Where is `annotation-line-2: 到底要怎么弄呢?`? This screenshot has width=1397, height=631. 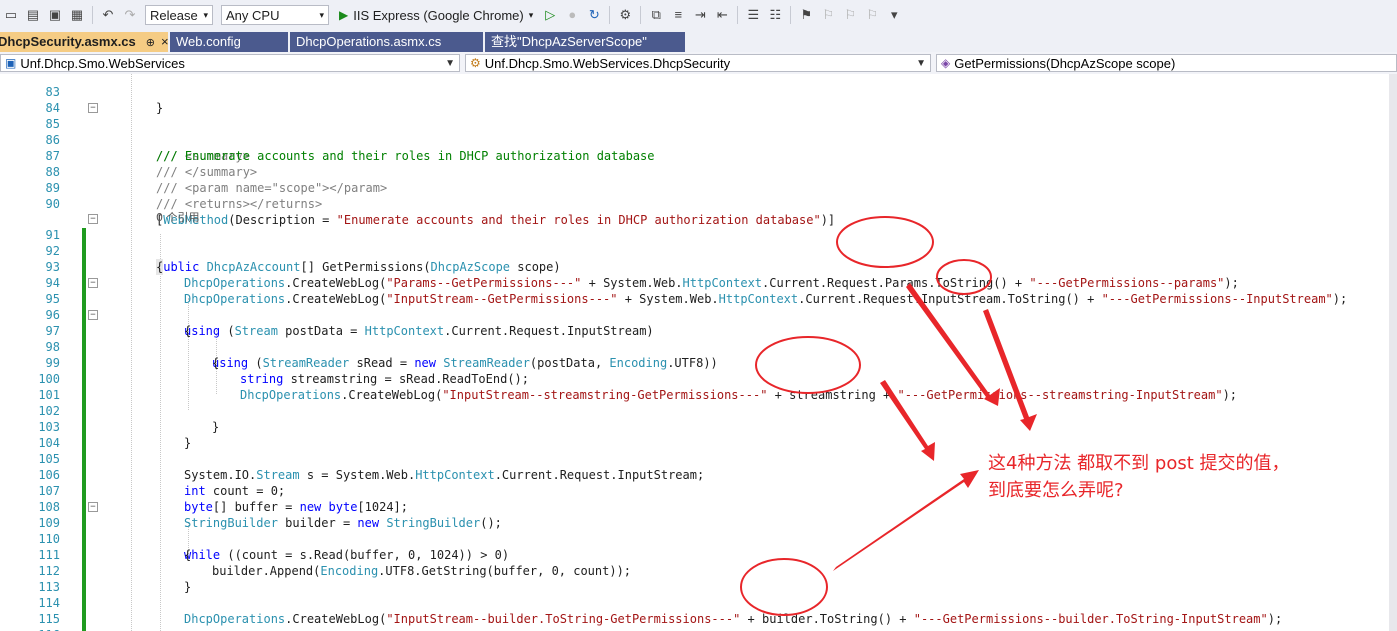
annotation-line-2: 到底要怎么弄呢? is located at coordinates (1056, 490).